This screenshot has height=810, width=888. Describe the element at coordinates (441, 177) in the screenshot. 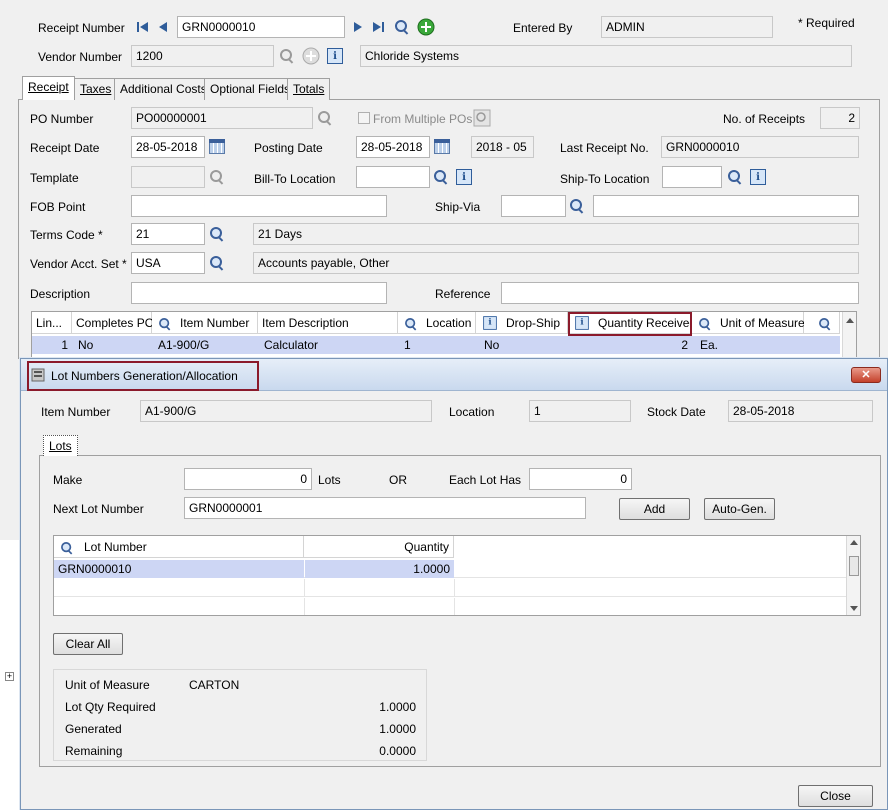

I see `bill-to-finder-search-icon` at that location.